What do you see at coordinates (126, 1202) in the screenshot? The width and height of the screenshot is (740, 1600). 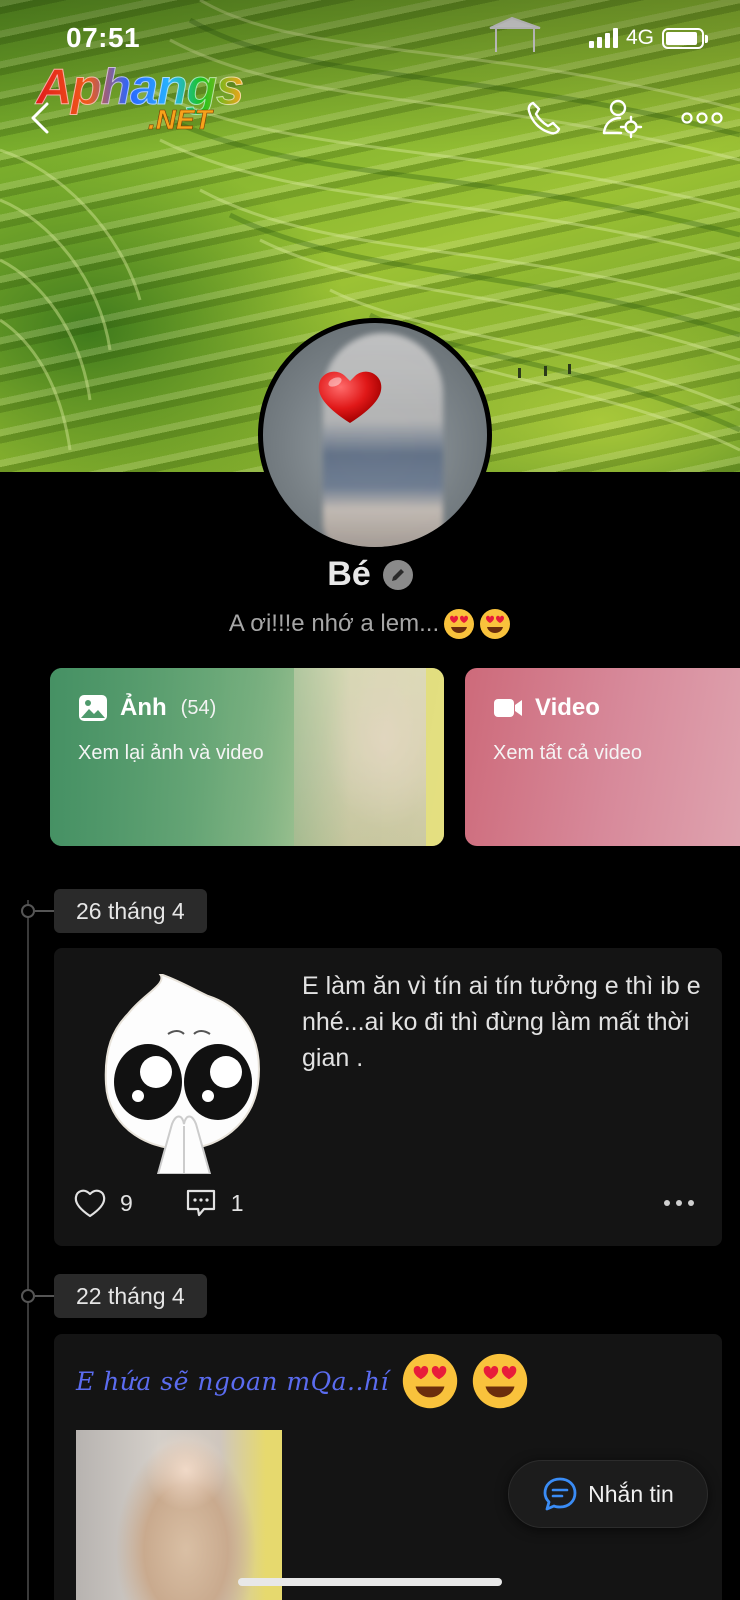 I see `like-count: 9` at bounding box center [126, 1202].